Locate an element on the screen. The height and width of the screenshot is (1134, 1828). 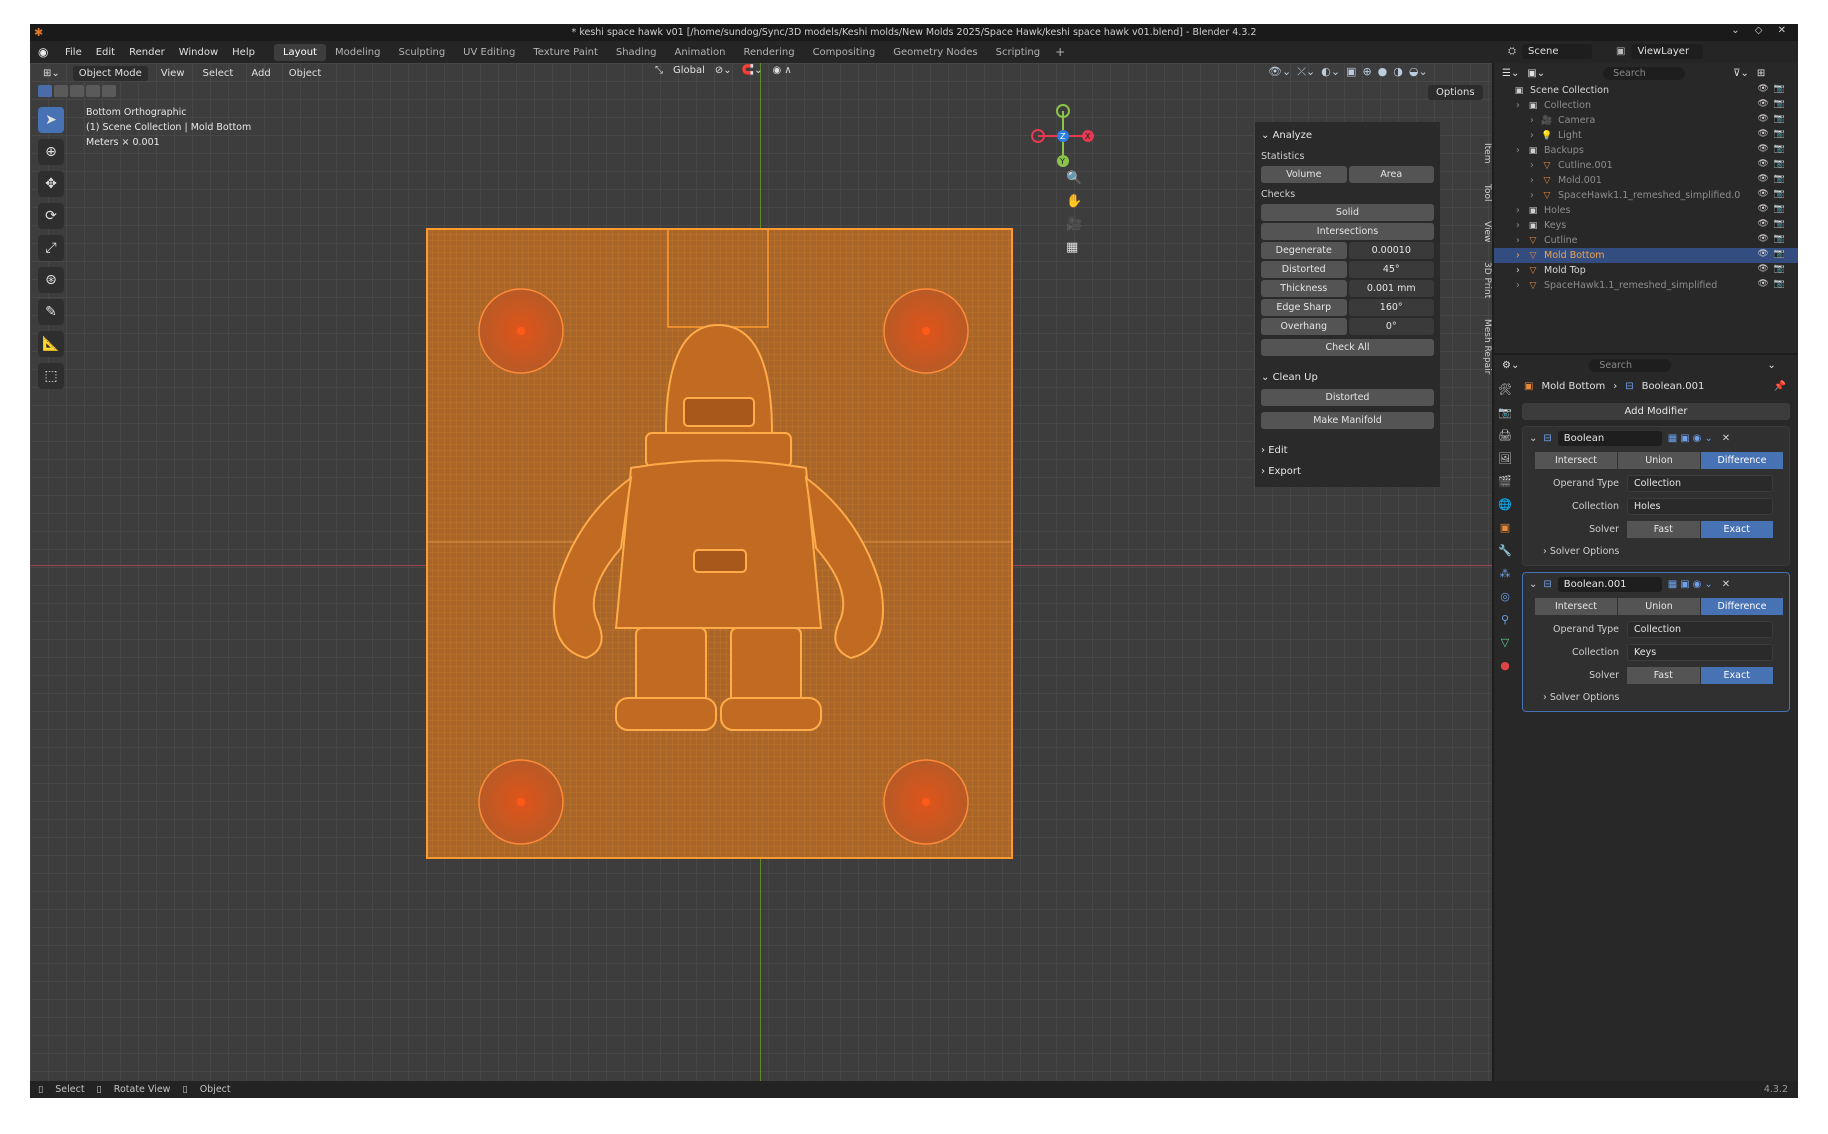
scale-tool-icon: ⤢ is located at coordinates (51, 248).